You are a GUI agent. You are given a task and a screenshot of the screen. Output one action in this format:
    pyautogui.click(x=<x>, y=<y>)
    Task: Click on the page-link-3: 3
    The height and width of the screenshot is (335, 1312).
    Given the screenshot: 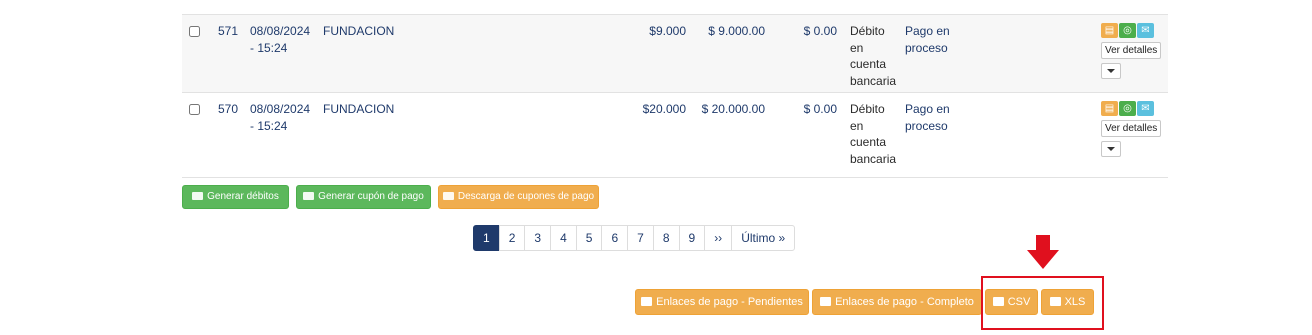 What is the action you would take?
    pyautogui.click(x=538, y=238)
    